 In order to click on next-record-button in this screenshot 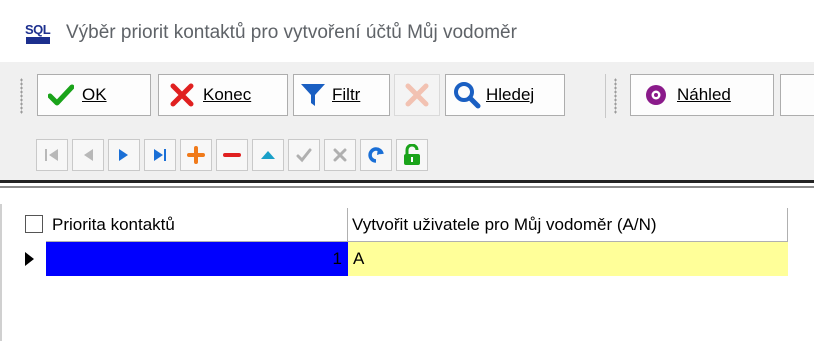, I will do `click(124, 155)`.